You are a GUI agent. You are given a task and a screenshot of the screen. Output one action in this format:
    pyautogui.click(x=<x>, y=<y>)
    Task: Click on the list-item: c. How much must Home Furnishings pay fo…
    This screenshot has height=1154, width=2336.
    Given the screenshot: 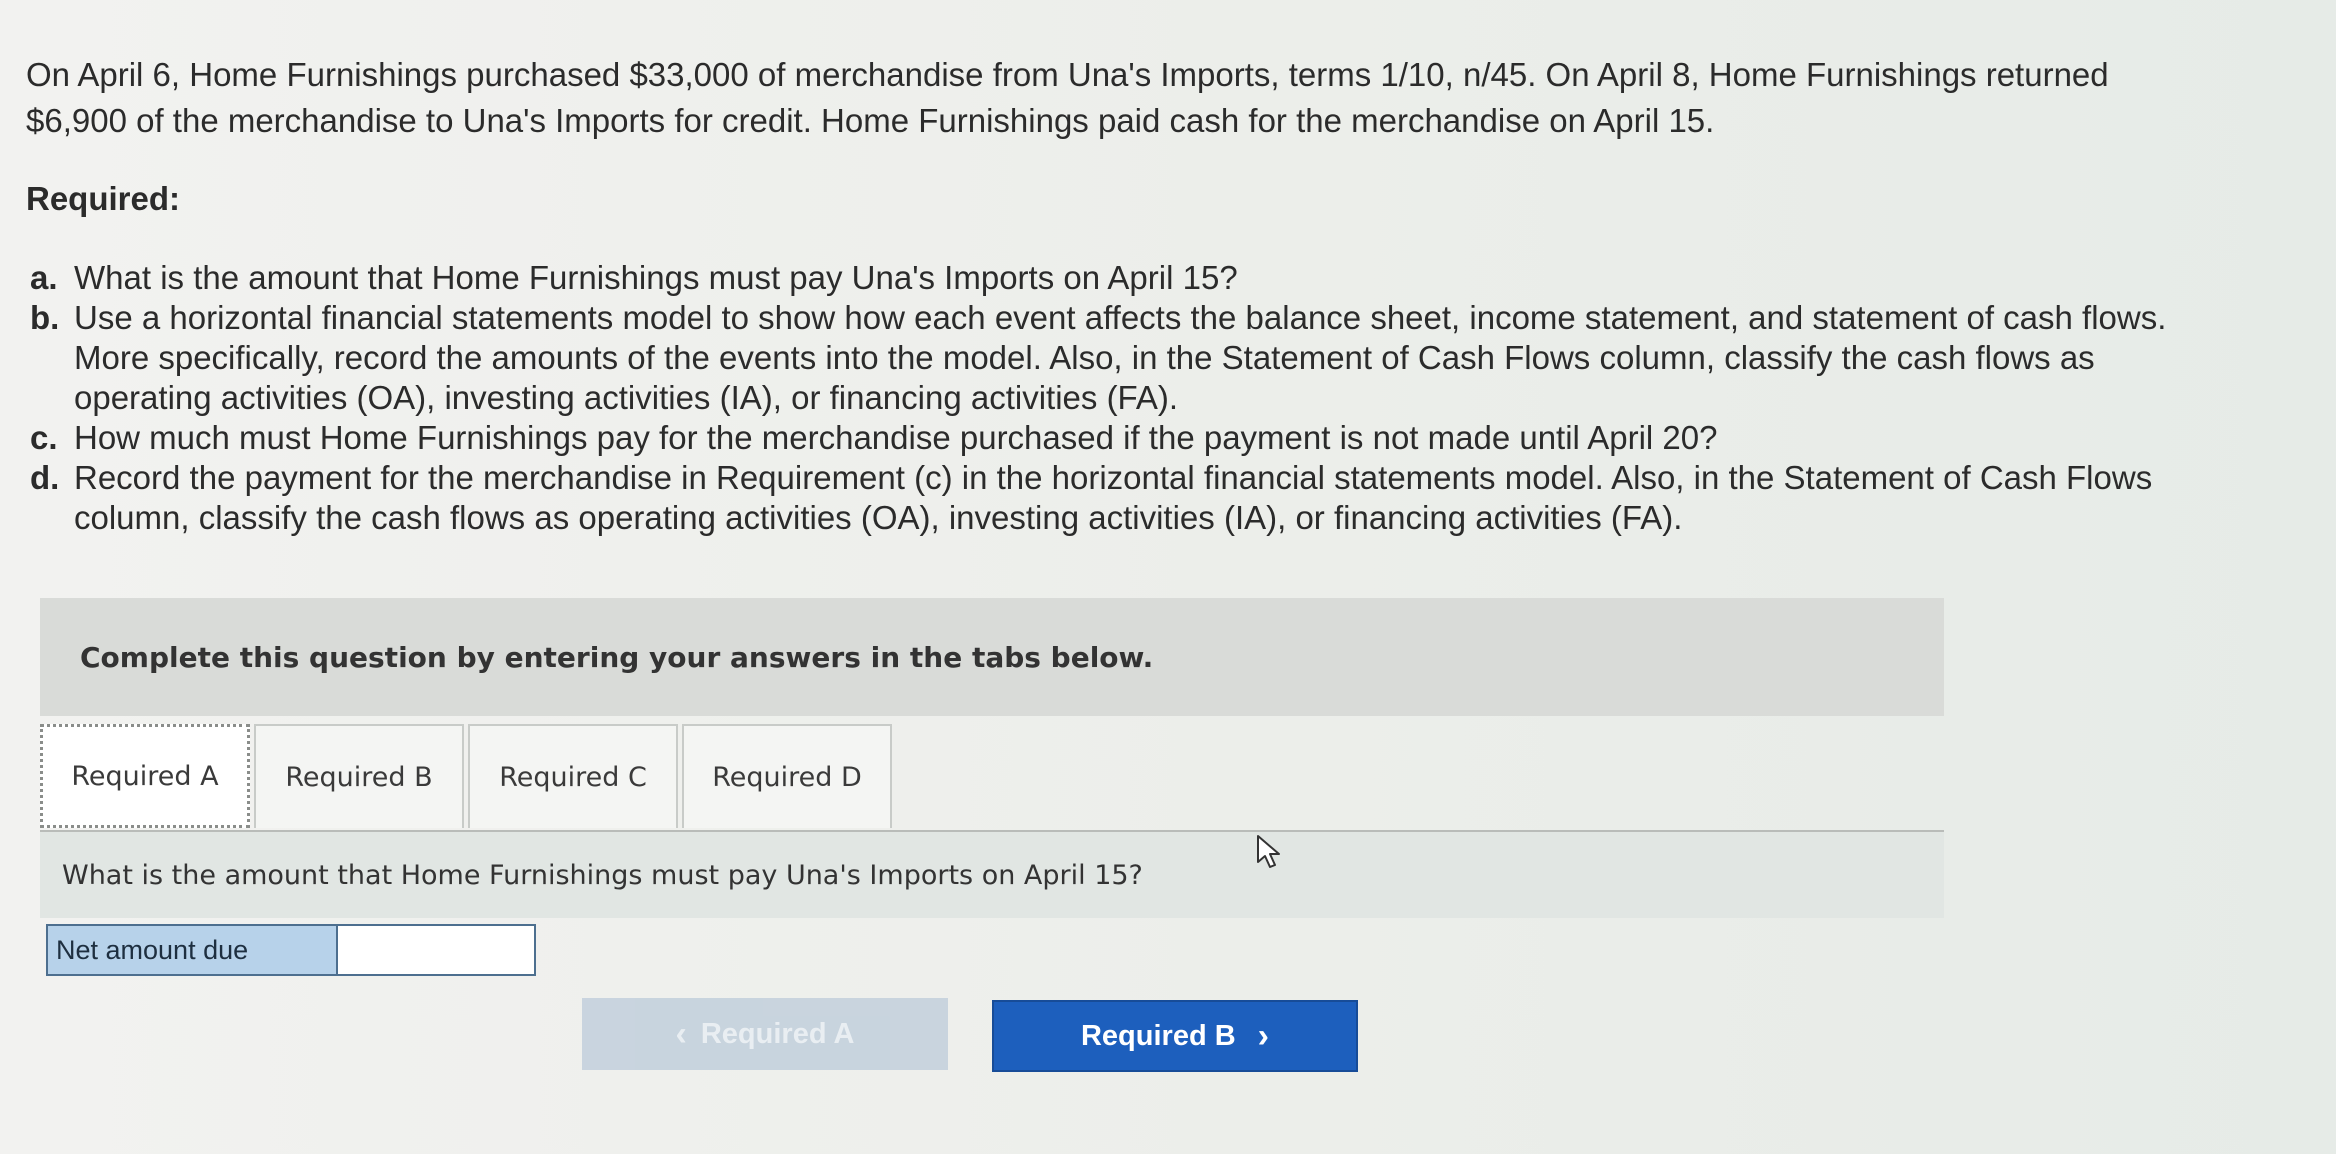 What is the action you would take?
    pyautogui.click(x=1105, y=438)
    